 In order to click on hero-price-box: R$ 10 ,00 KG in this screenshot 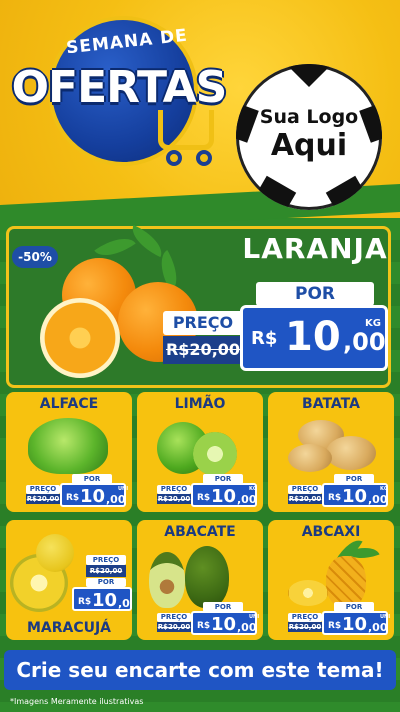, I will do `click(314, 338)`.